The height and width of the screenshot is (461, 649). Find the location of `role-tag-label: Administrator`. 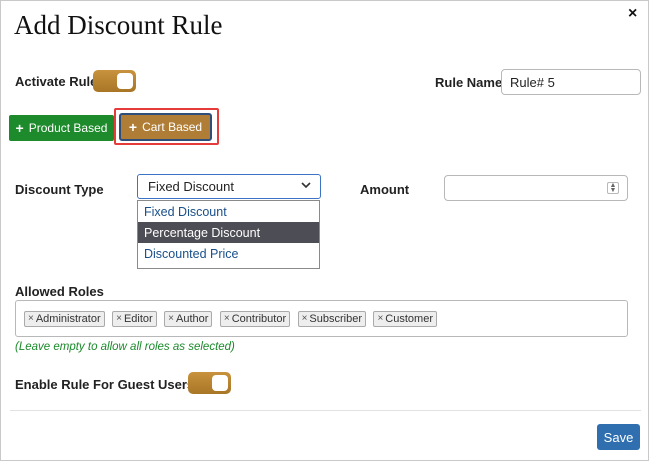

role-tag-label: Administrator is located at coordinates (68, 318).